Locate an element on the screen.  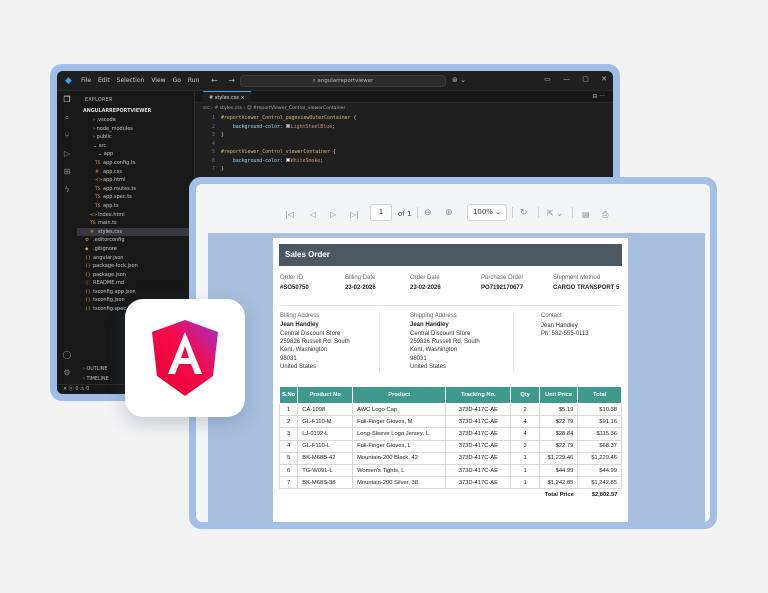
table-cell: 373D-417C-AE is located at coordinates (478, 446).